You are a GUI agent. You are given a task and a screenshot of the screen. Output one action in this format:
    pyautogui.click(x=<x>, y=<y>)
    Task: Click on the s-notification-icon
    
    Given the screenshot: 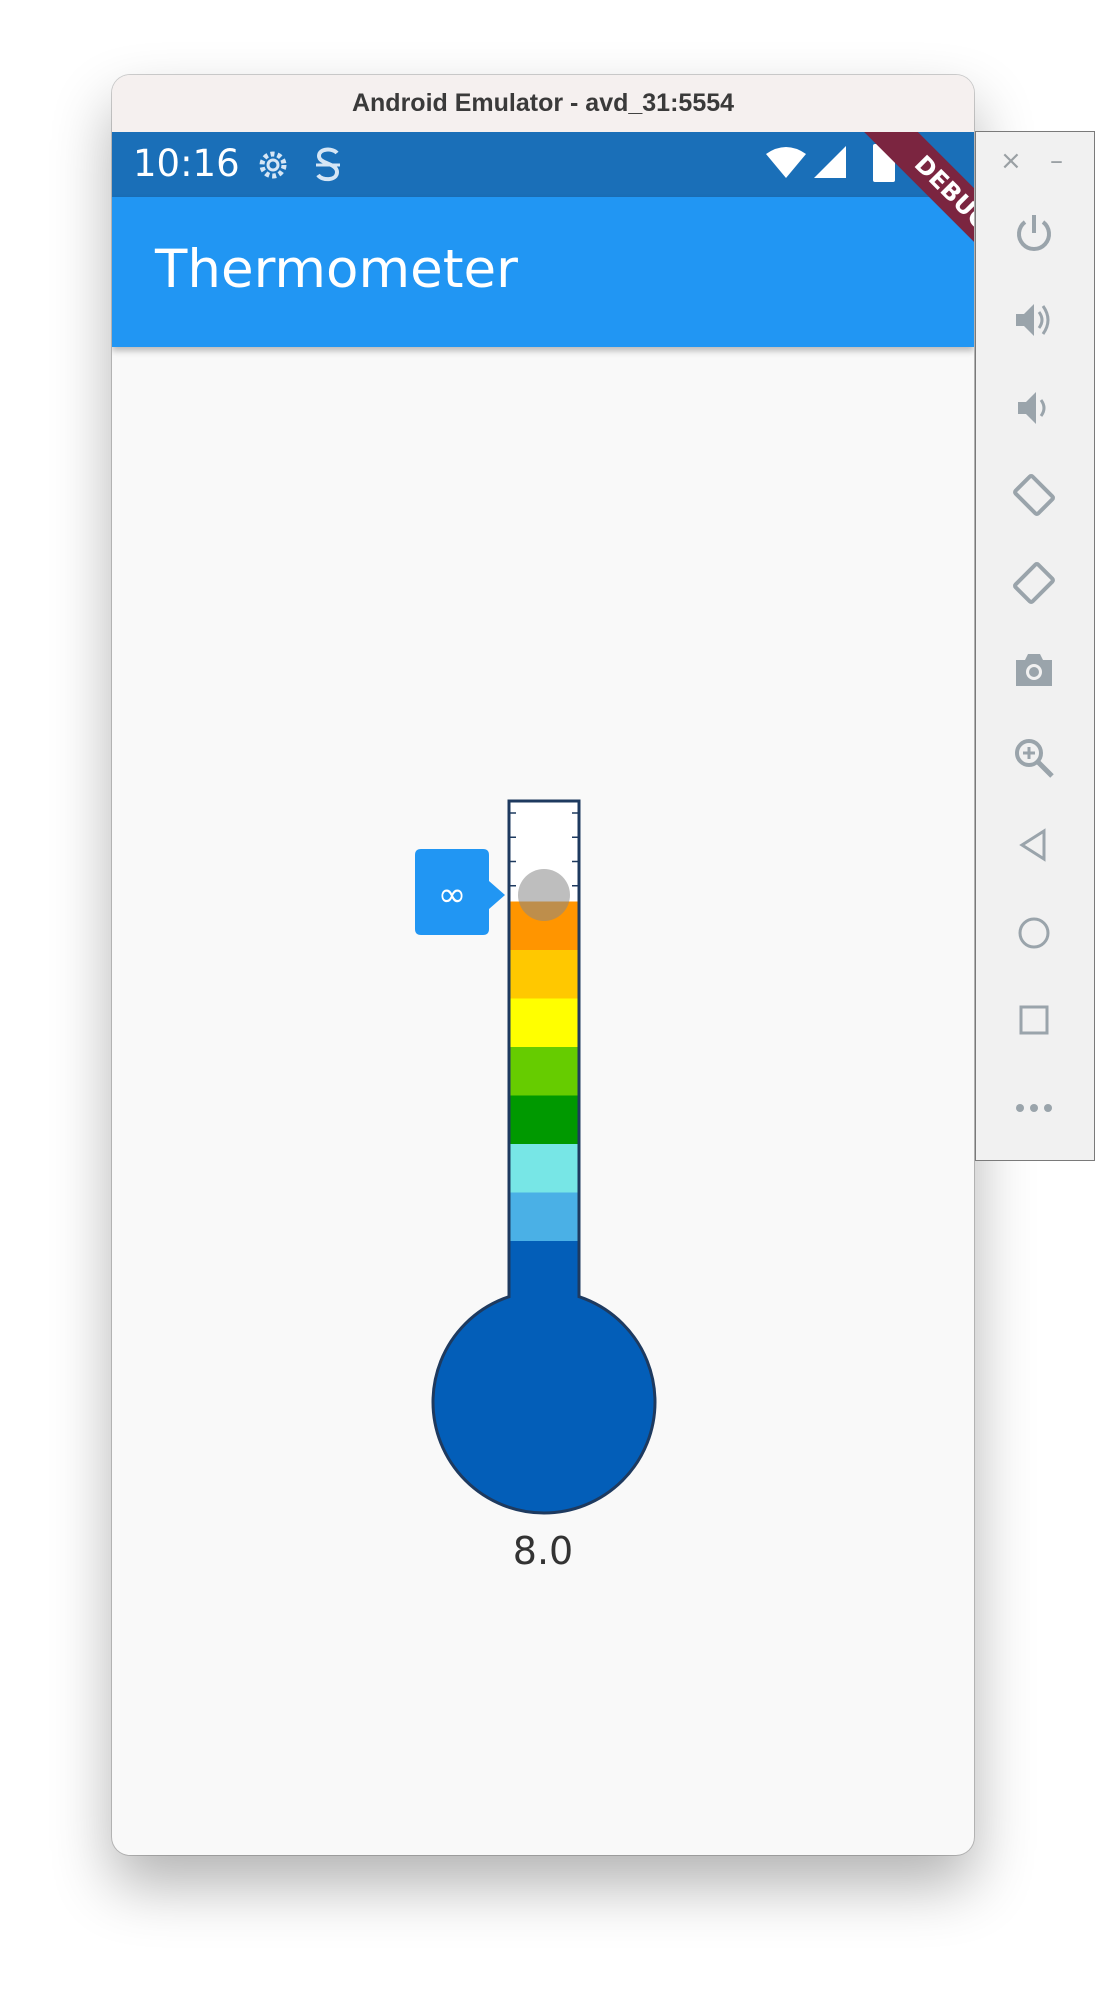 What is the action you would take?
    pyautogui.click(x=328, y=164)
    